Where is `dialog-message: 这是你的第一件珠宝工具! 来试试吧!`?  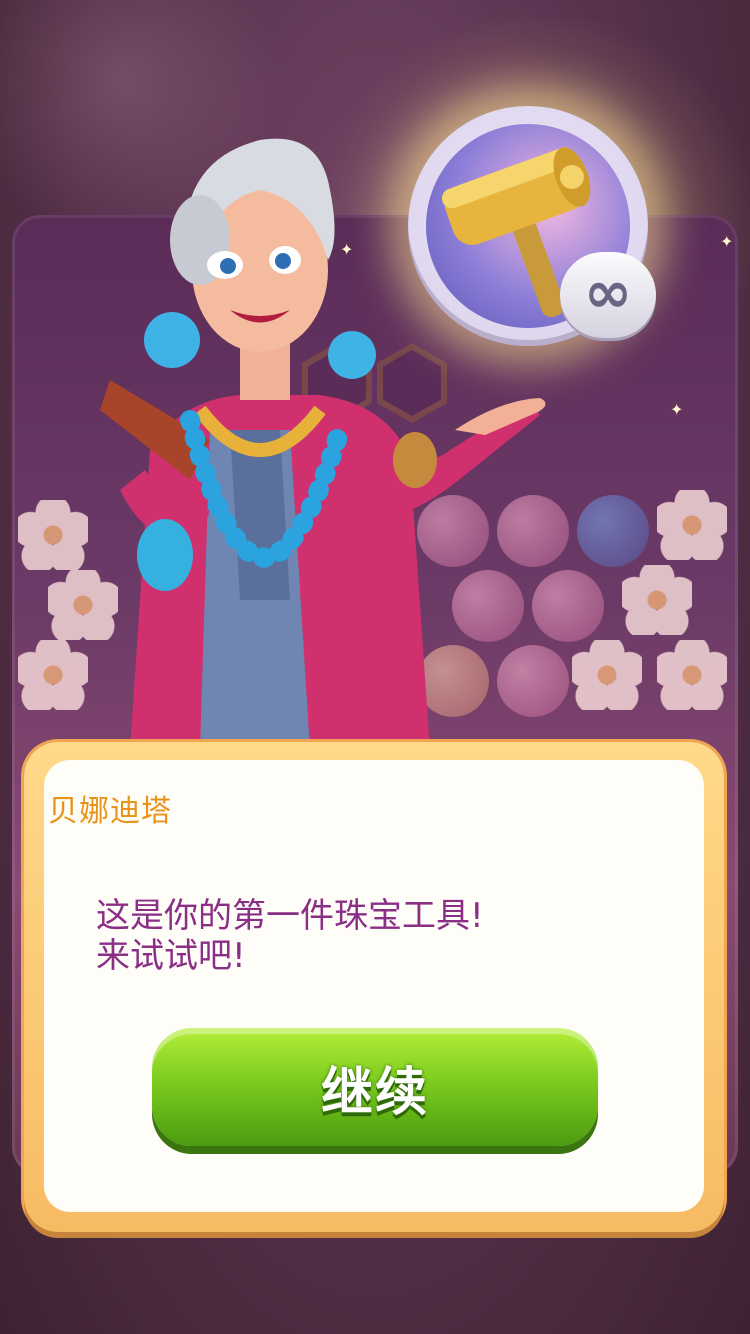
dialog-message: 这是你的第一件珠宝工具! 来试试吧! is located at coordinates (376, 936).